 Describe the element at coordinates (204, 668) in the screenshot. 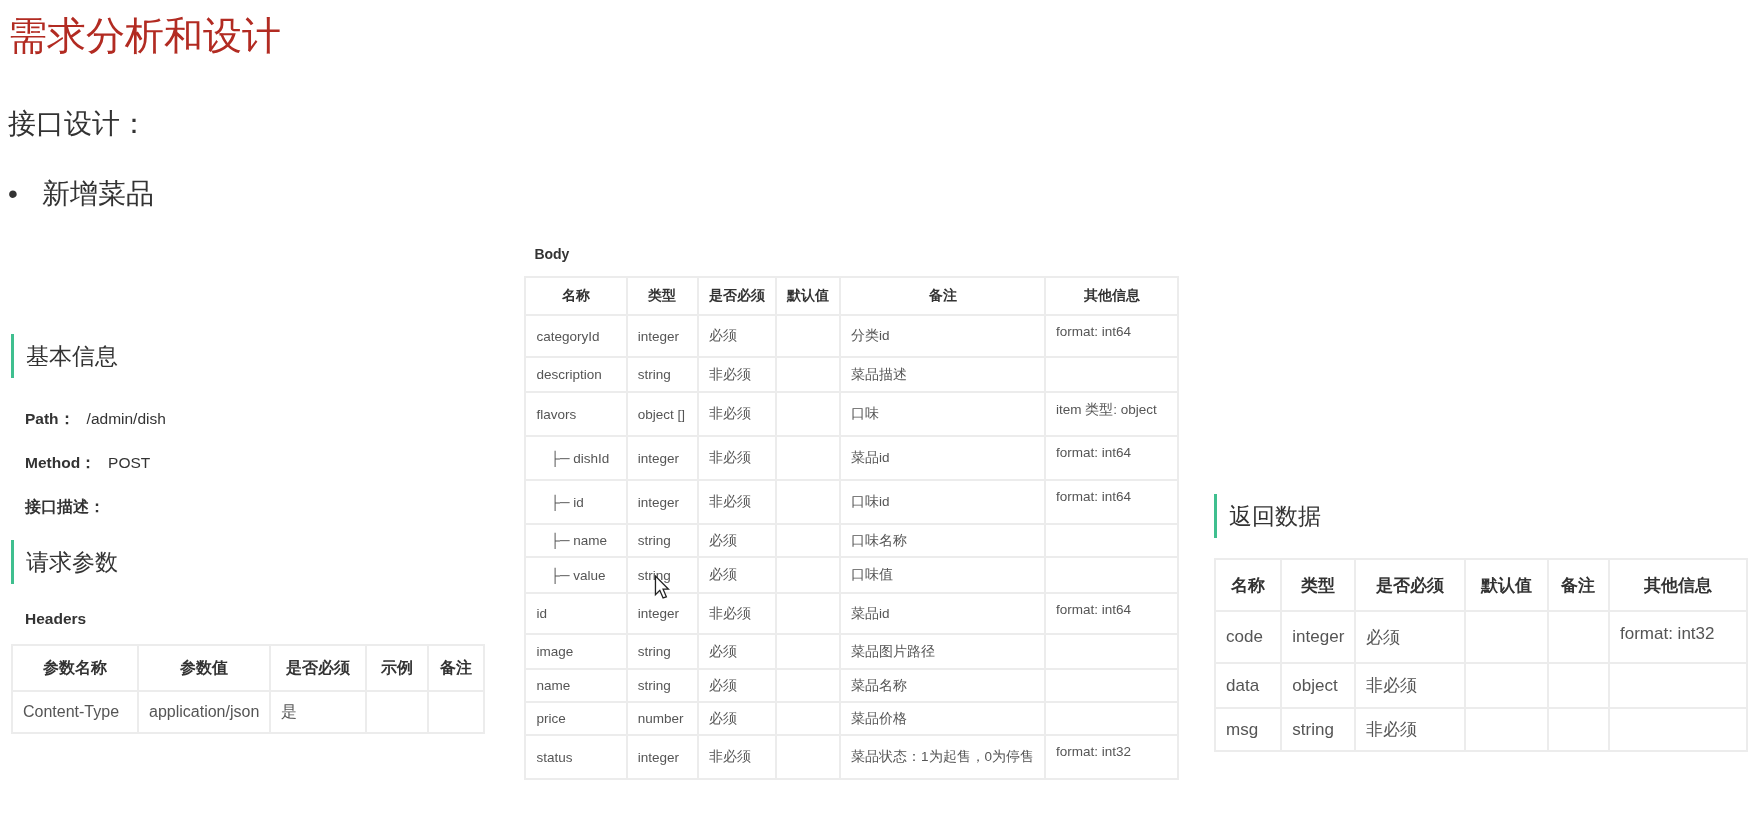

I see `column-header: 参数值` at that location.